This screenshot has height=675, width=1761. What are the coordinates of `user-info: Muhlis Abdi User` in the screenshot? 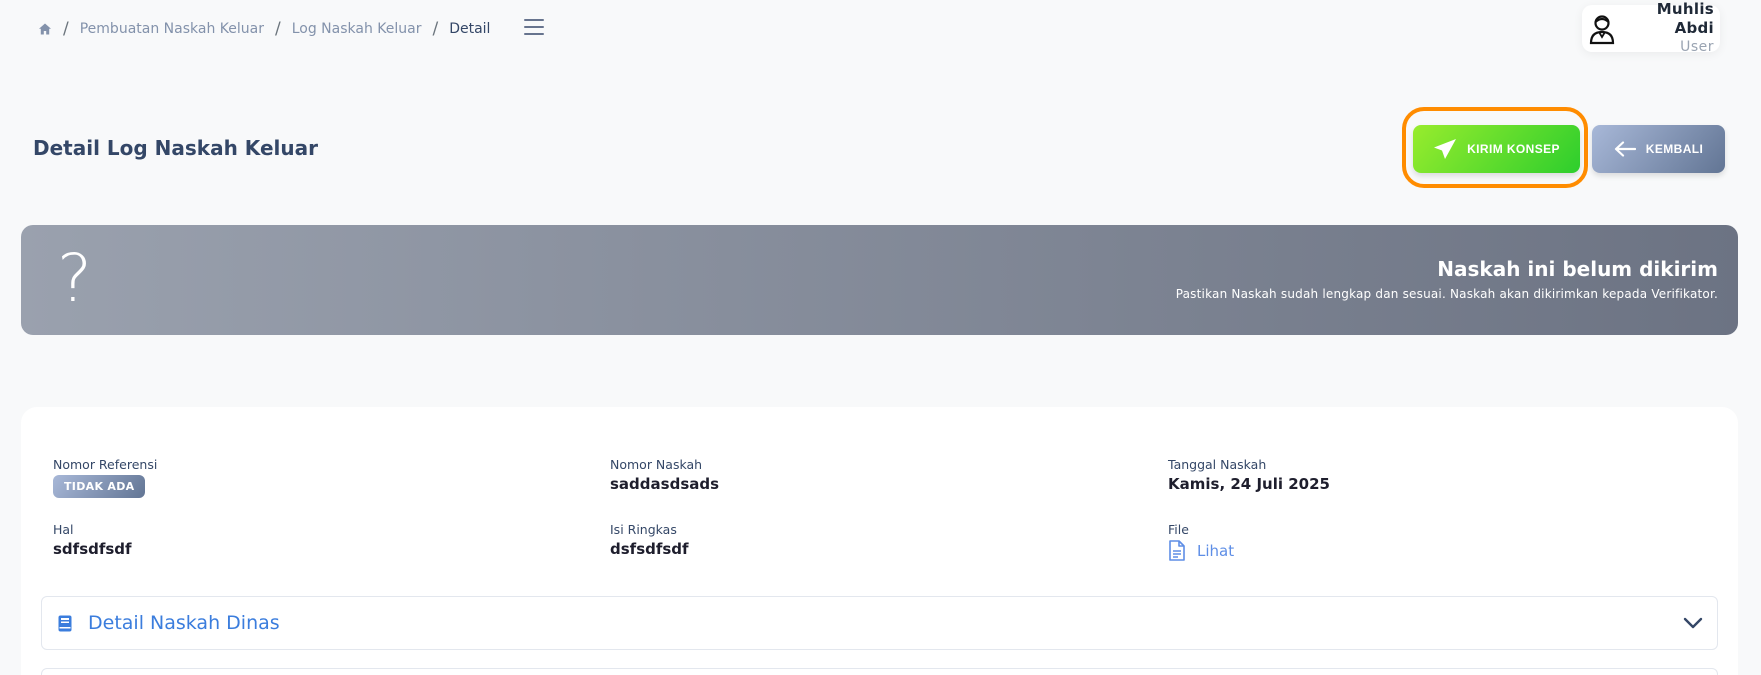 It's located at (1665, 28).